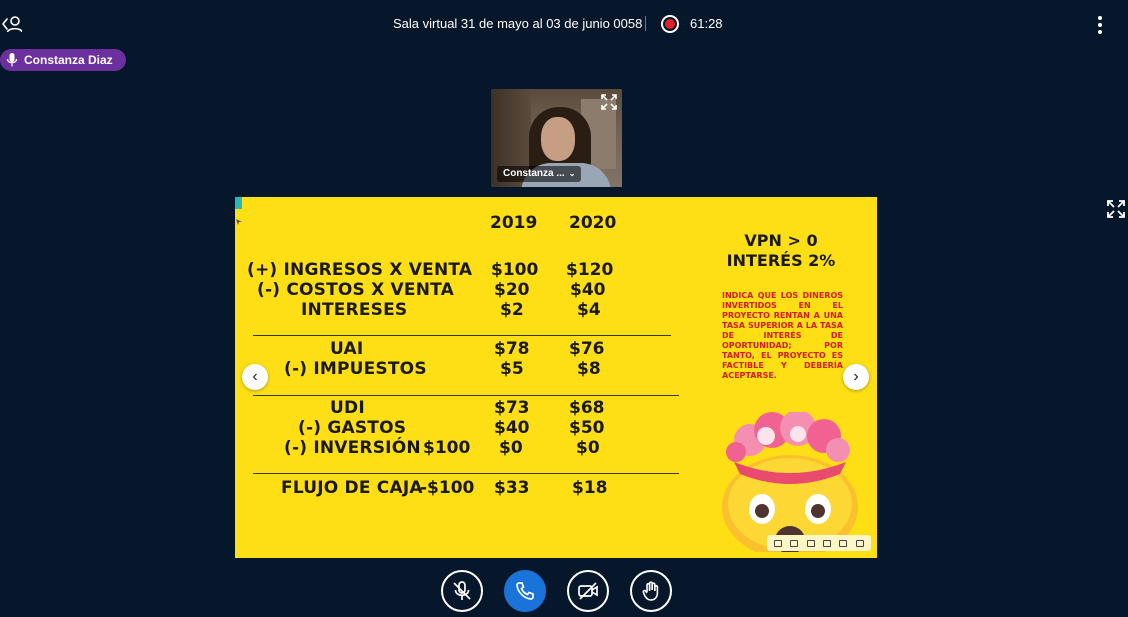 Image resolution: width=1128 pixels, height=617 pixels. Describe the element at coordinates (512, 369) in the screenshot. I see `value-2019: $5` at that location.